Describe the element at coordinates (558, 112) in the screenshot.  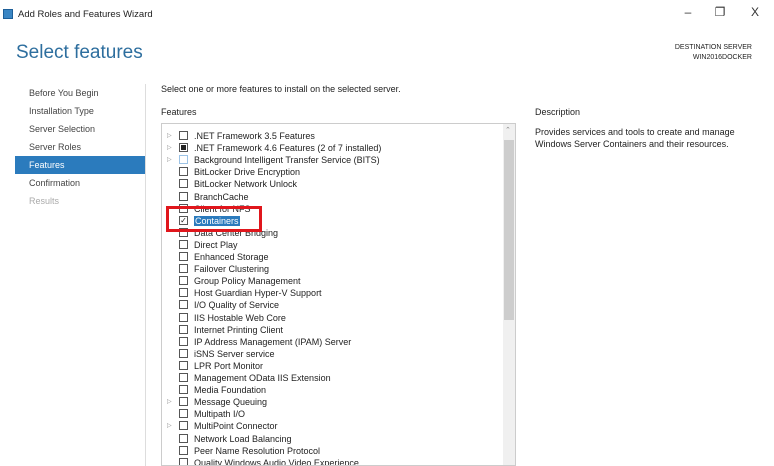
I see `description-label: Description` at that location.